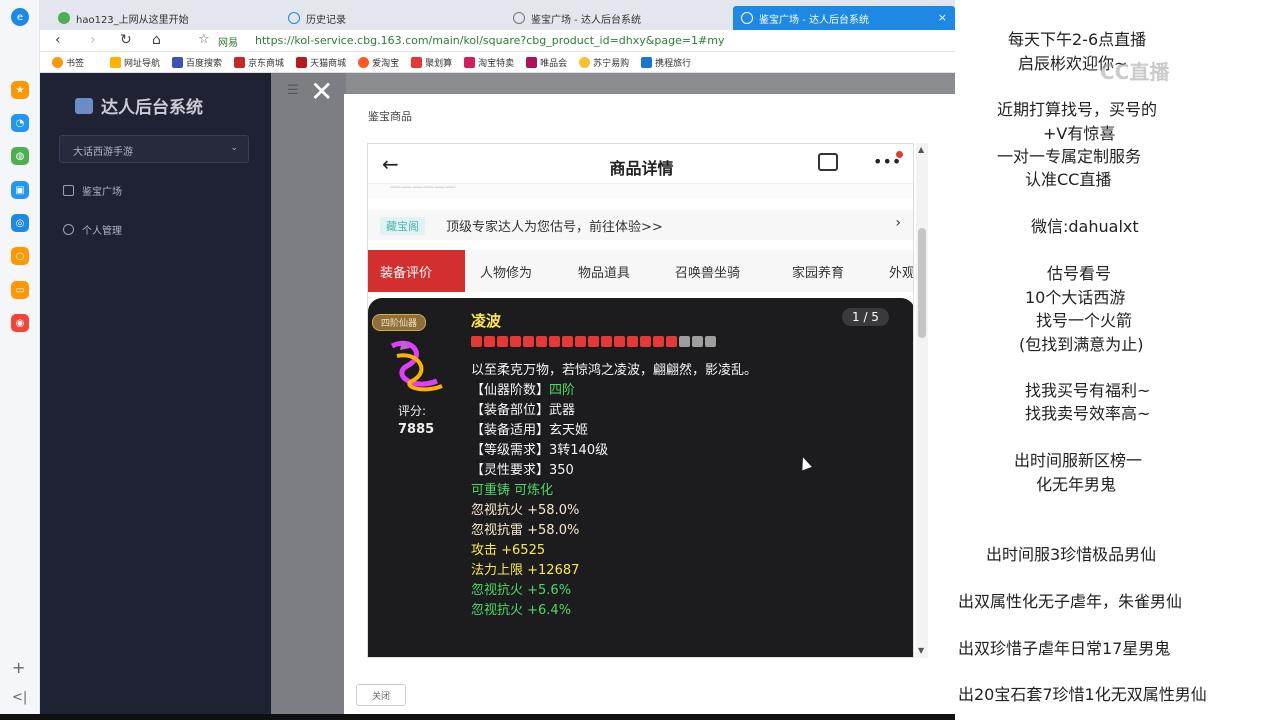 This screenshot has width=1280, height=720. What do you see at coordinates (321, 62) in the screenshot?
I see `bookmark-item: 天猫商城` at bounding box center [321, 62].